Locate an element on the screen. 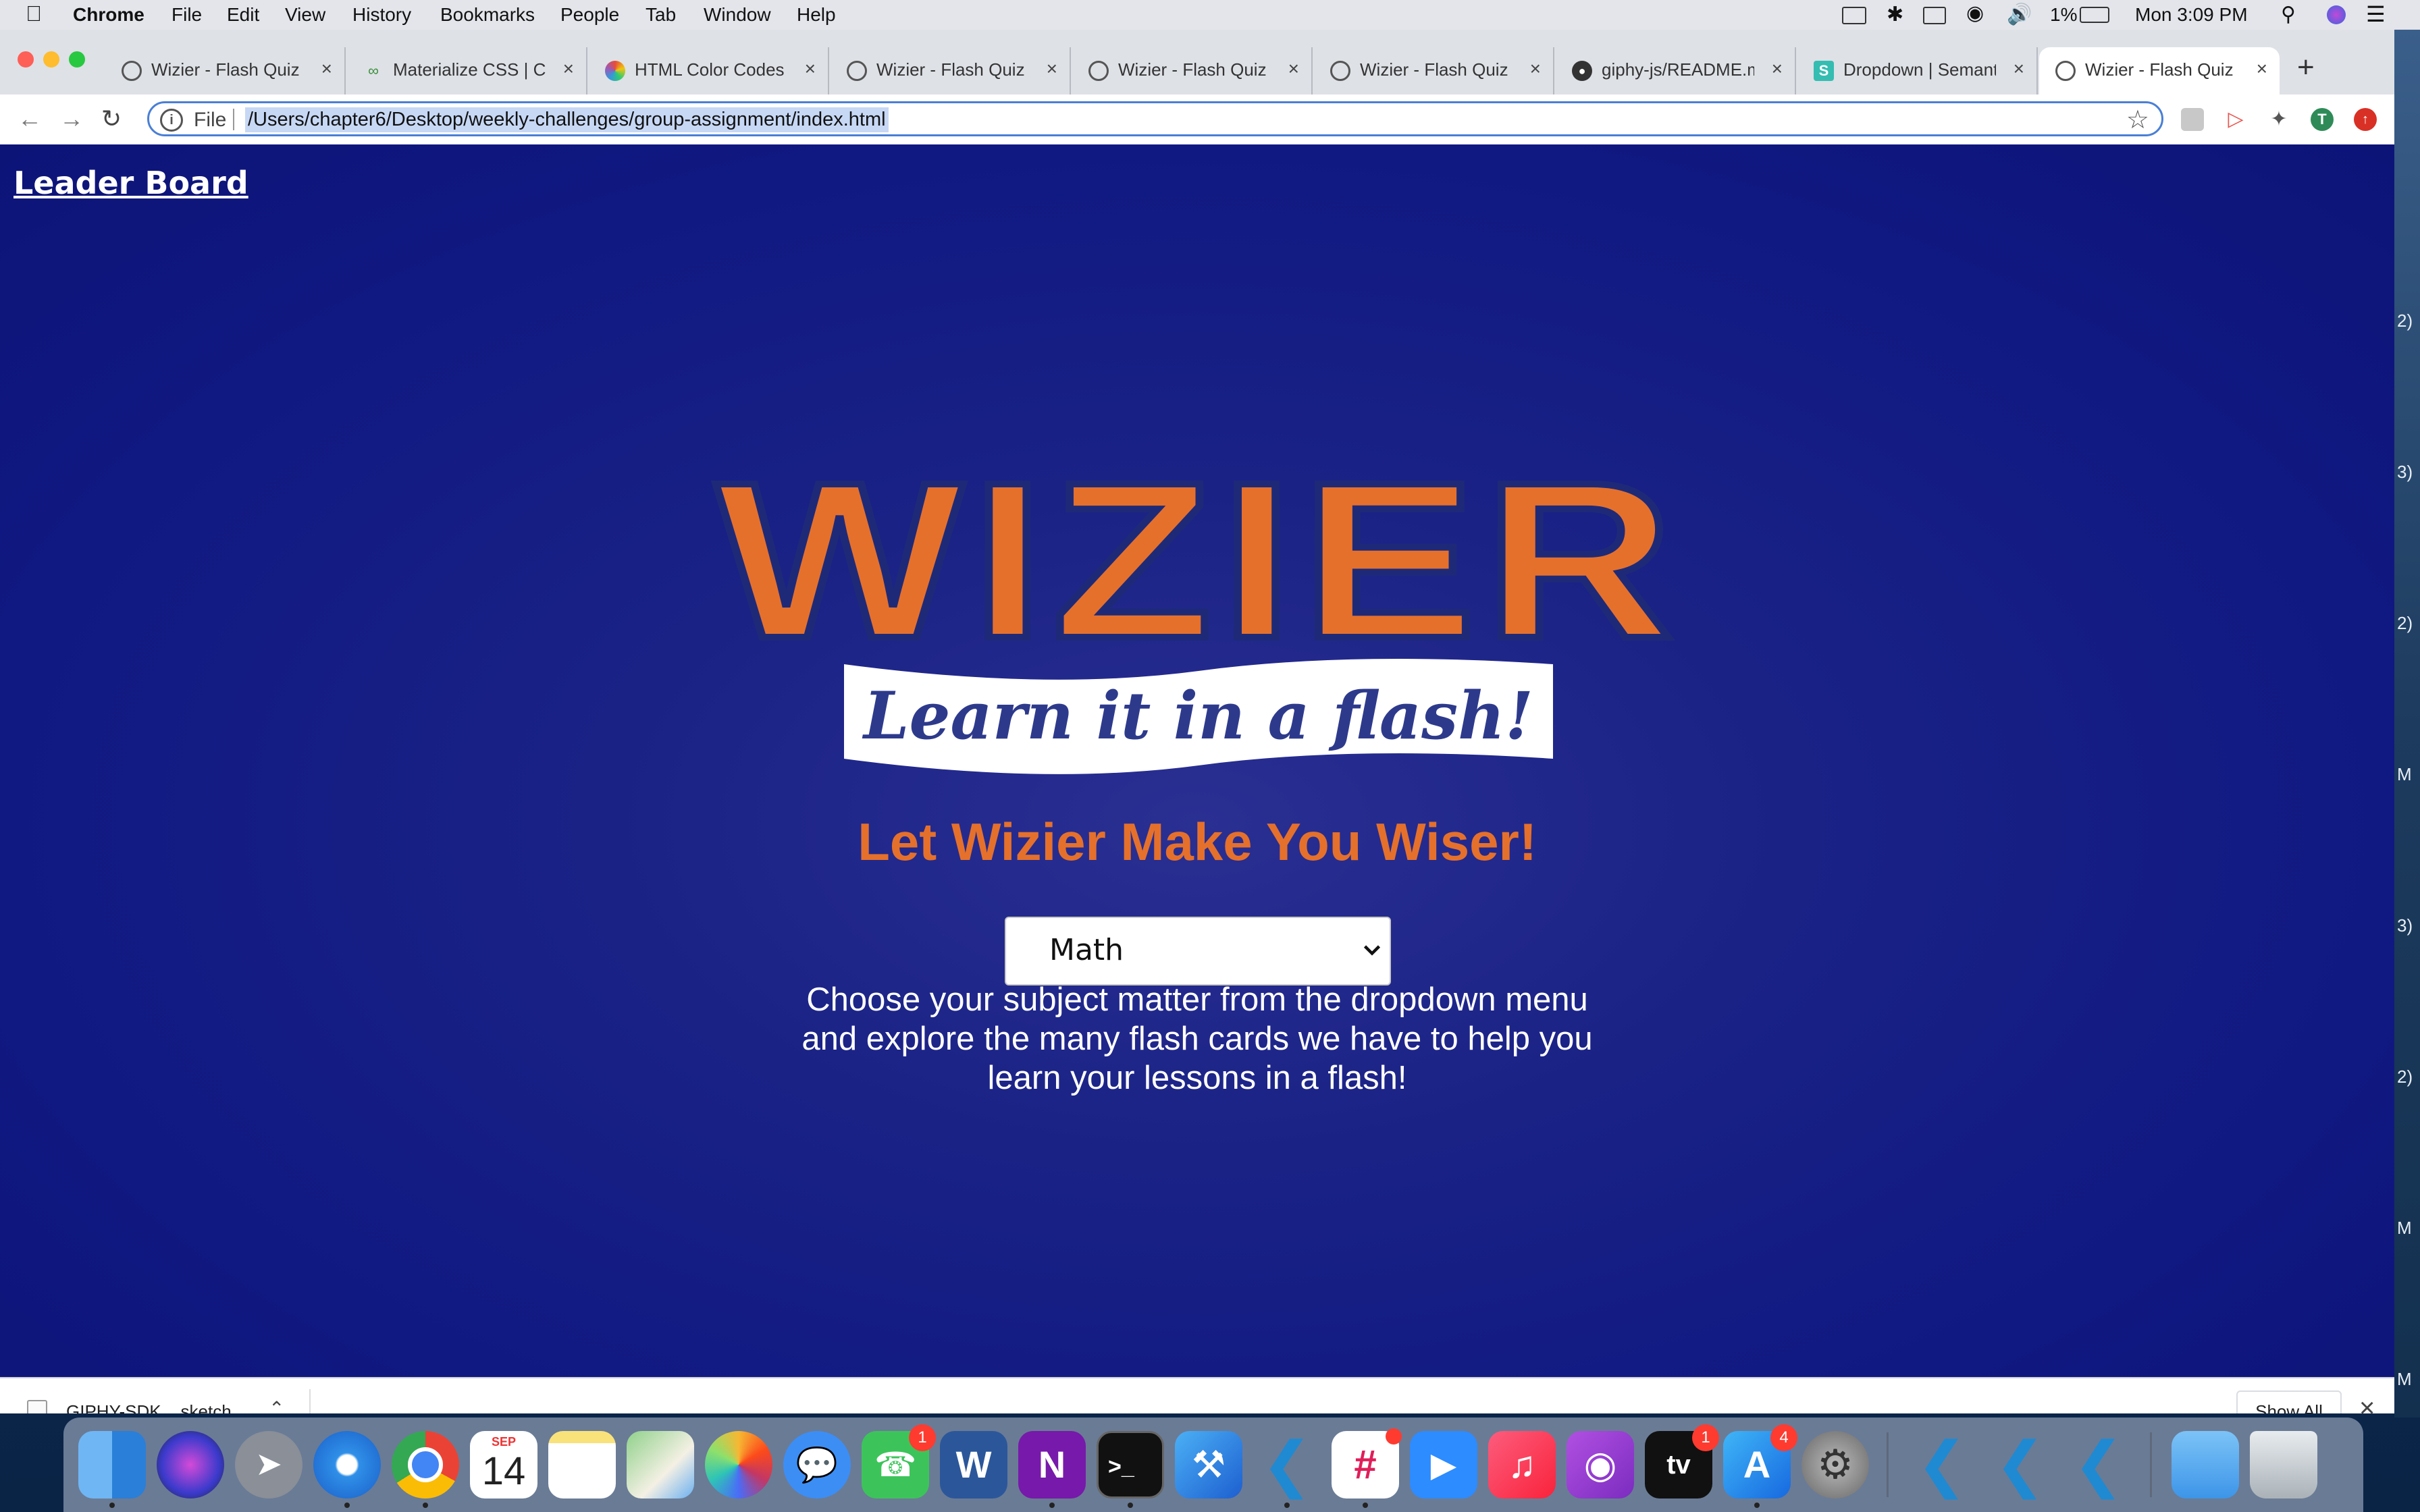  photos-icon is located at coordinates (738, 1464).